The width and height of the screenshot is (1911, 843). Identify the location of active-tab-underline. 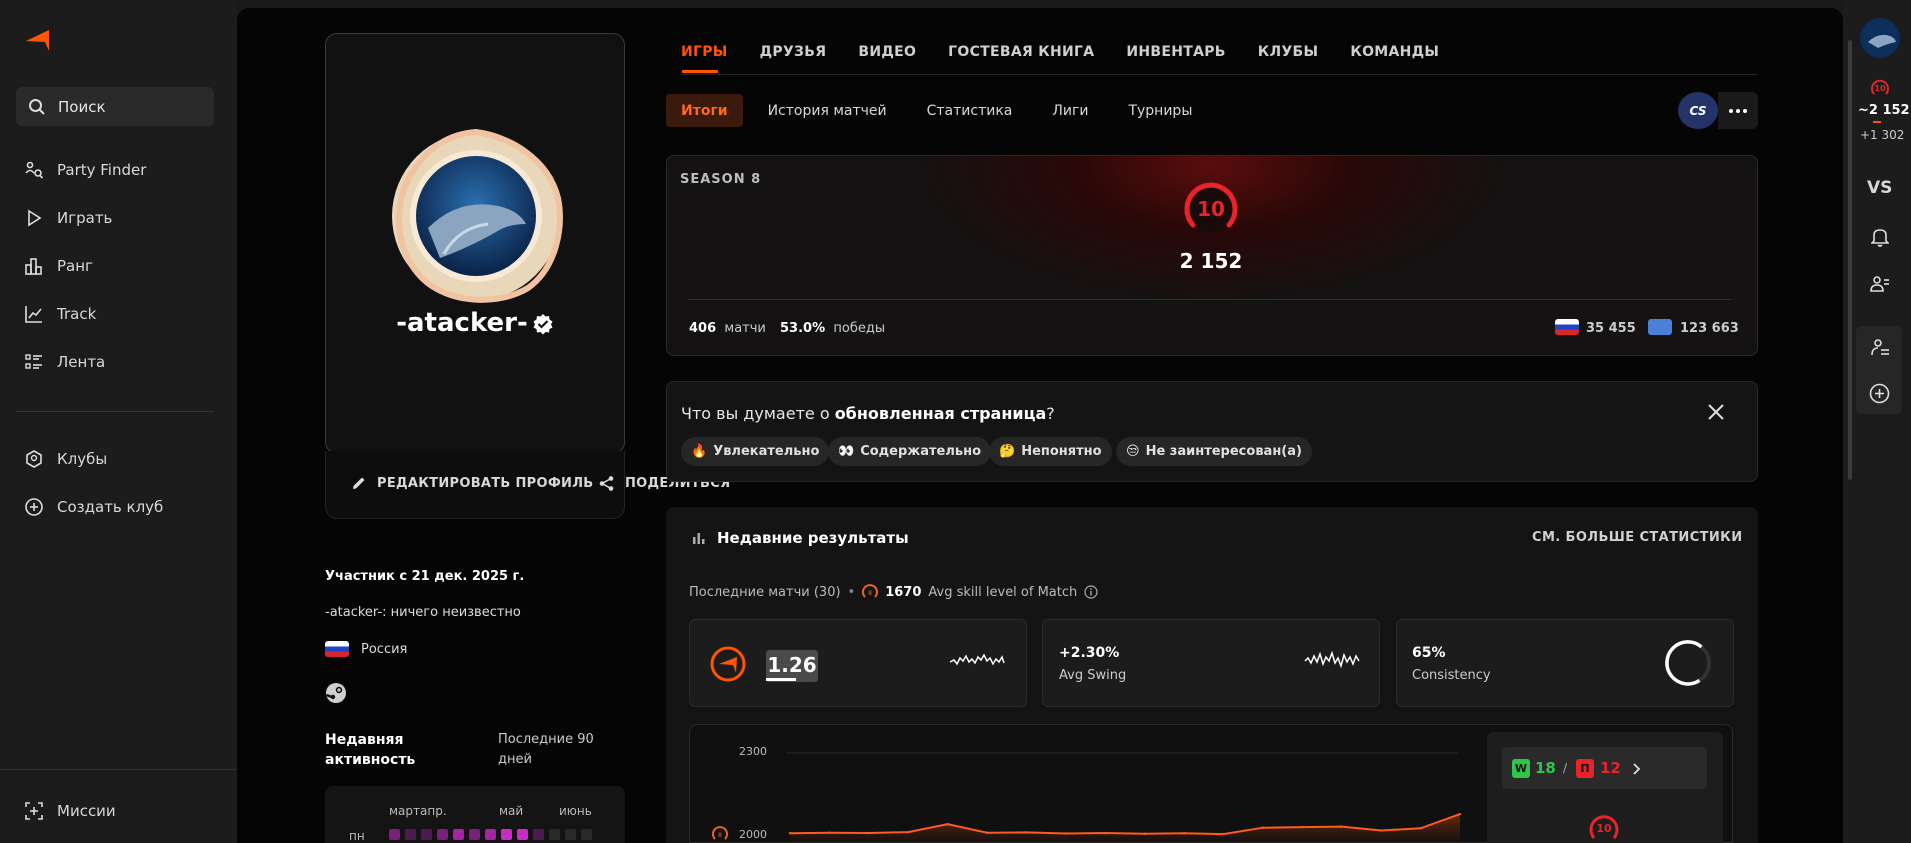
(700, 71).